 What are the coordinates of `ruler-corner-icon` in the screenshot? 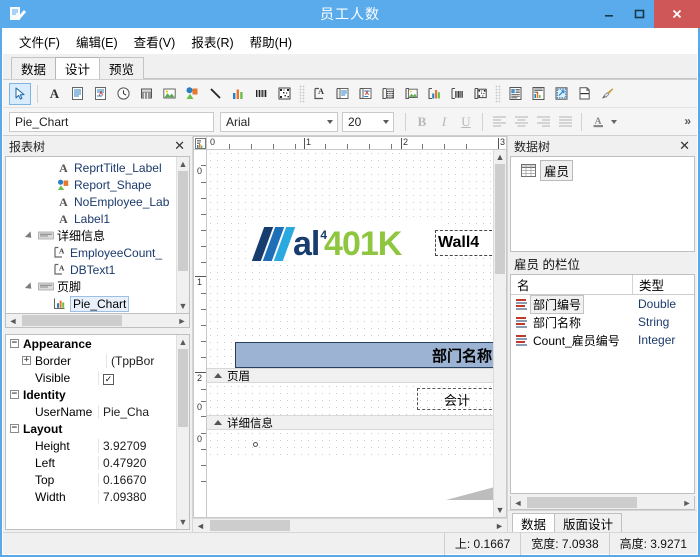 It's located at (200, 143).